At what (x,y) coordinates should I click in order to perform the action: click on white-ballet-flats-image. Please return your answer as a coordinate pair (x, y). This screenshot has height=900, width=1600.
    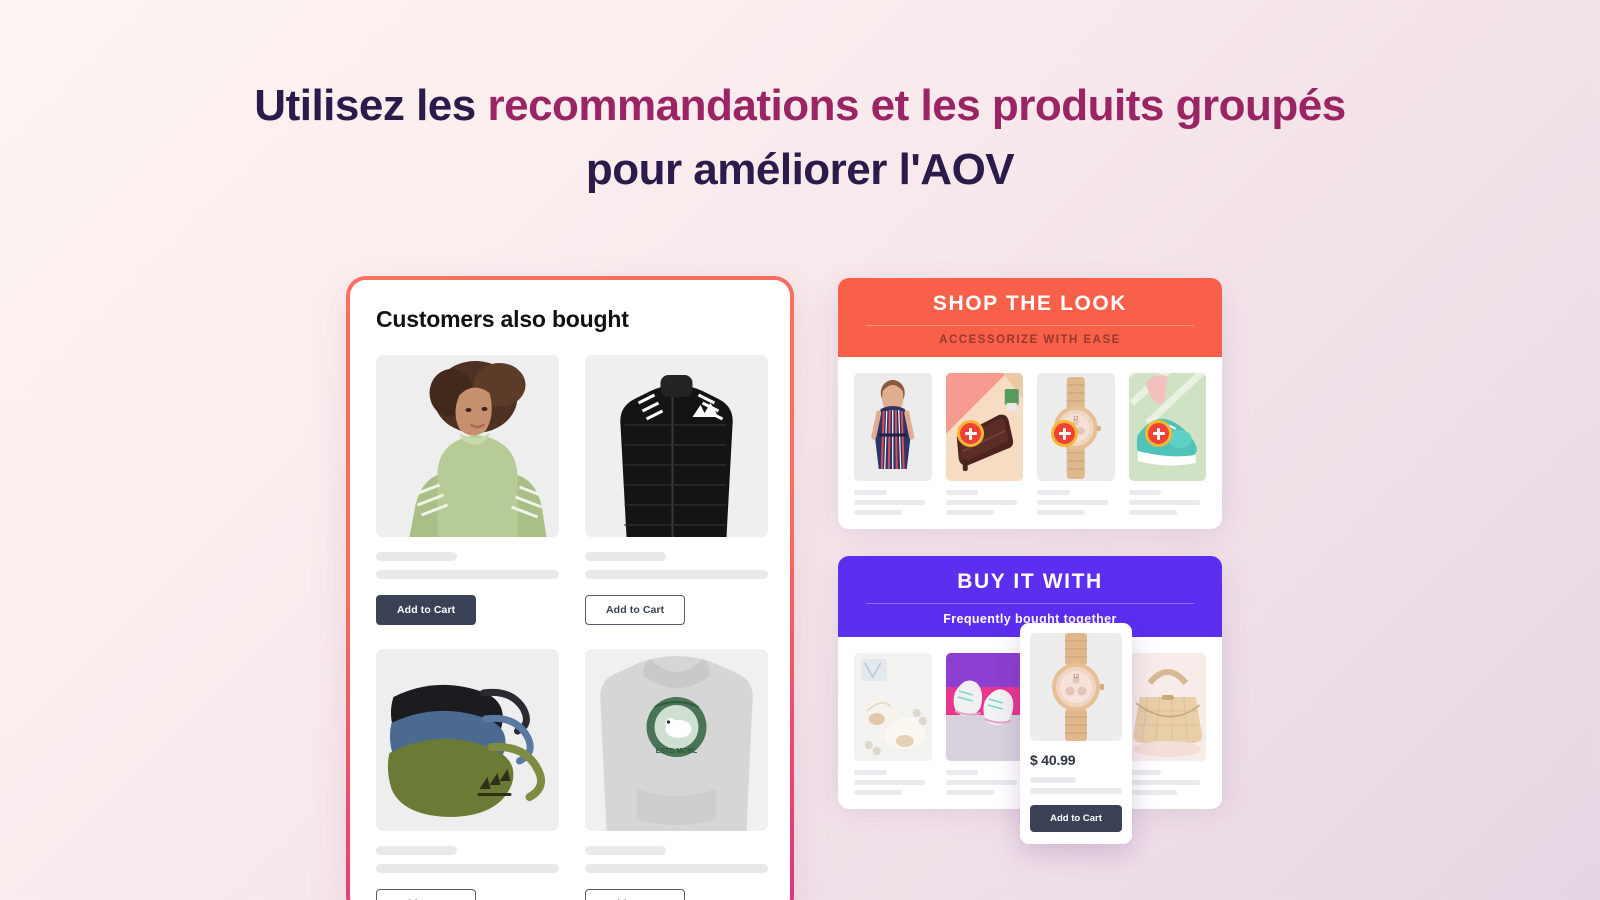
    Looking at the image, I should click on (893, 707).